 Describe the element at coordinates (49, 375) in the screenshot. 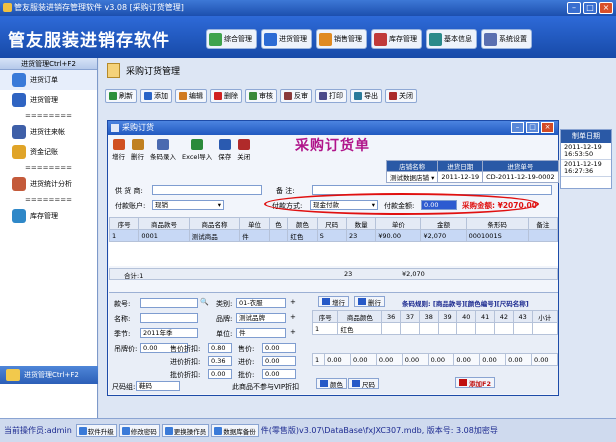

I see `sidebar-footer-button: 进货管理Ctrl+F2` at that location.